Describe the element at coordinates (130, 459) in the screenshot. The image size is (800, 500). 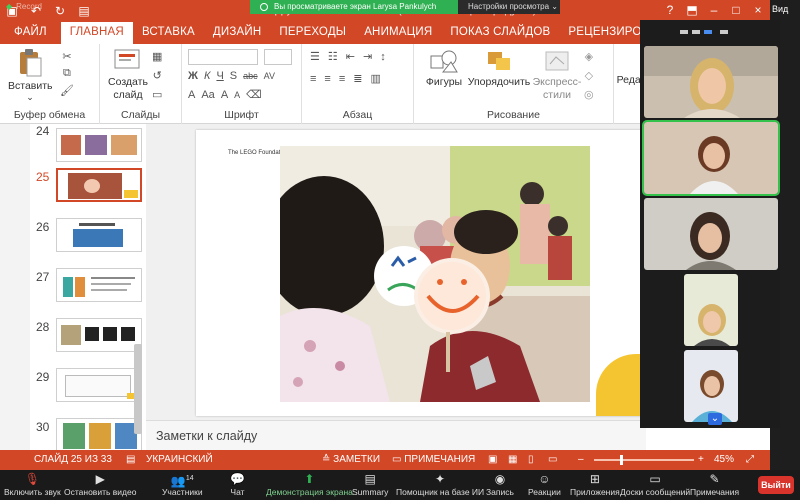
I see `spellcheck-icon: ▤` at that location.